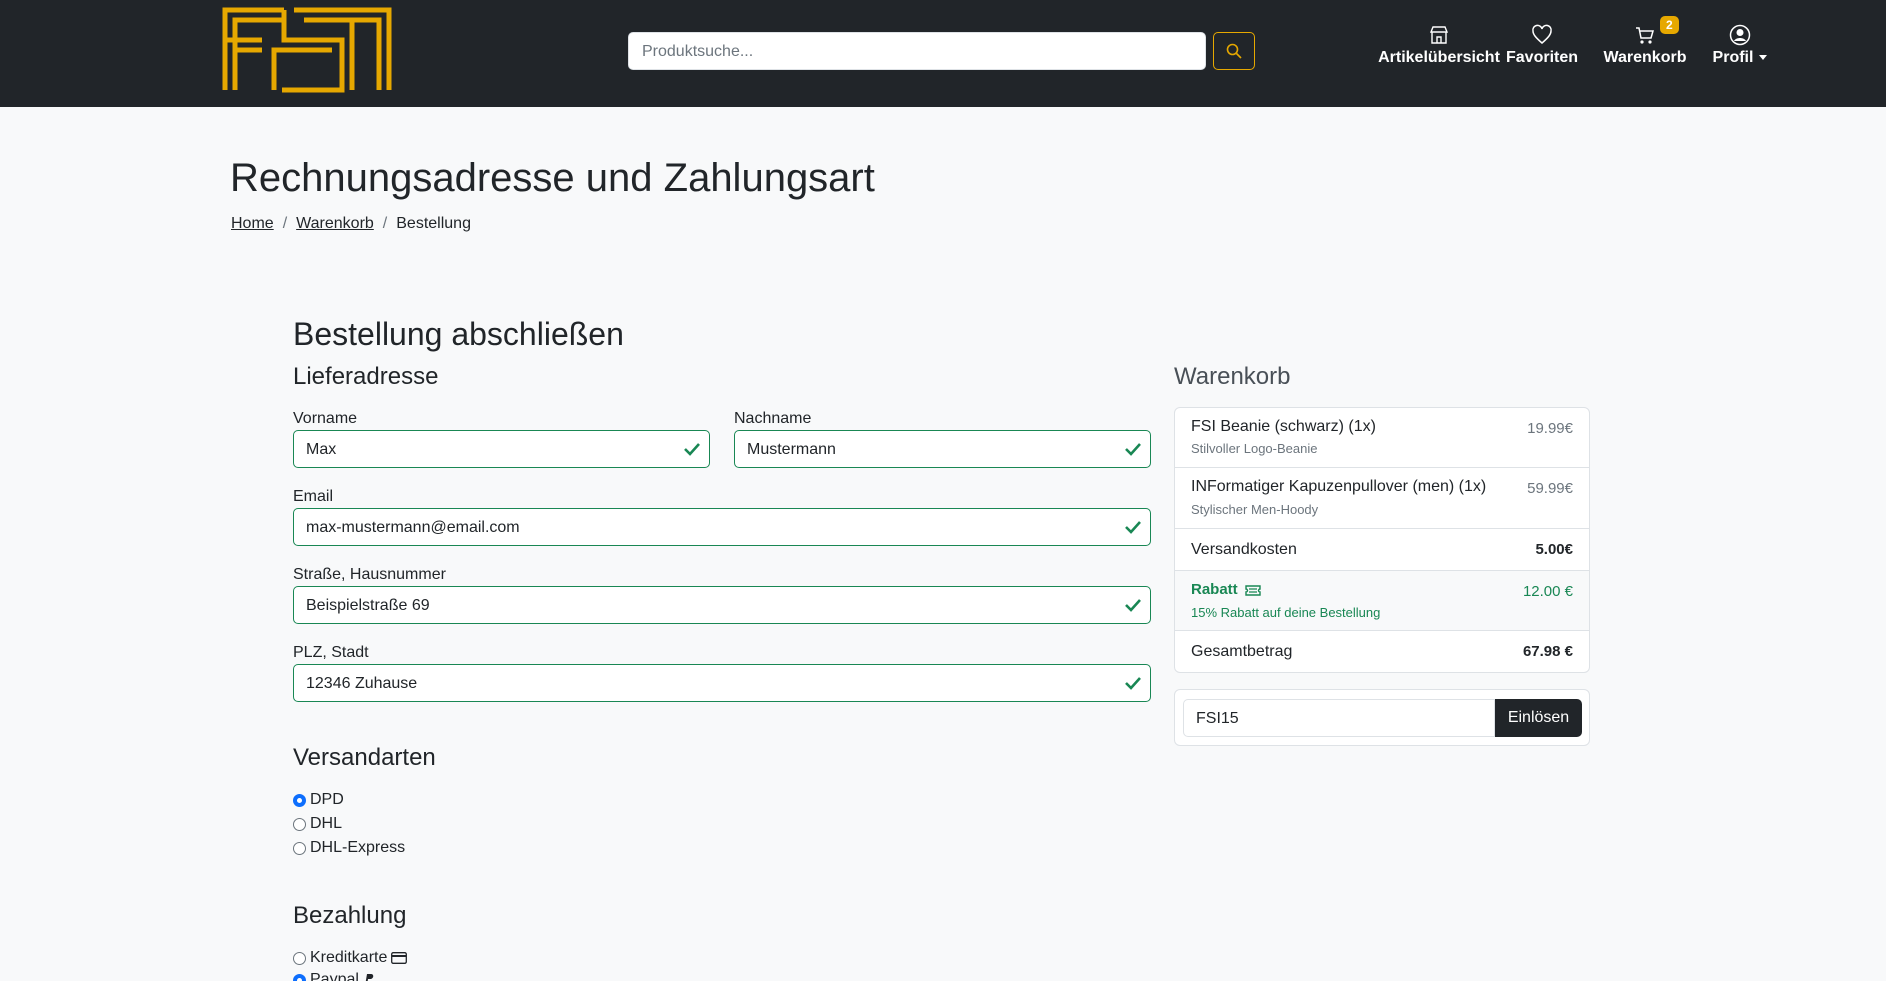 This screenshot has height=981, width=1886. What do you see at coordinates (317, 824) in the screenshot?
I see `shipping-option-dhl: DHL` at bounding box center [317, 824].